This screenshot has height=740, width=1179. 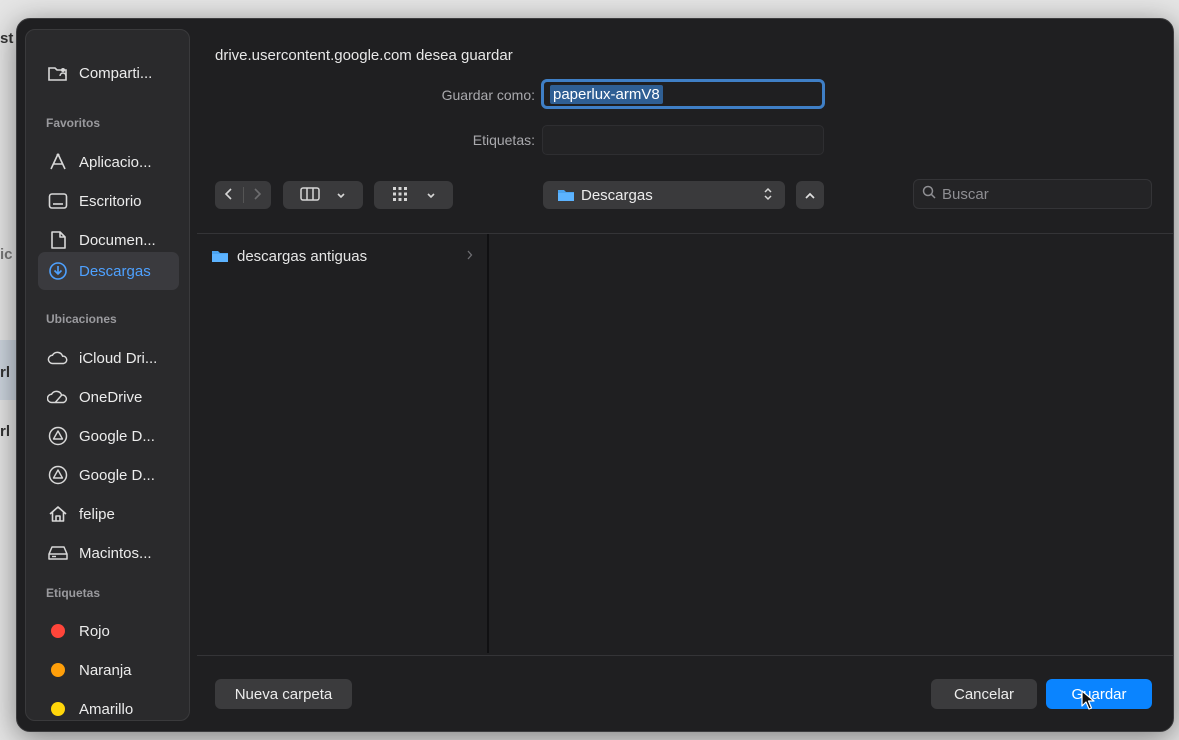 I want to click on group-button, so click(x=413, y=195).